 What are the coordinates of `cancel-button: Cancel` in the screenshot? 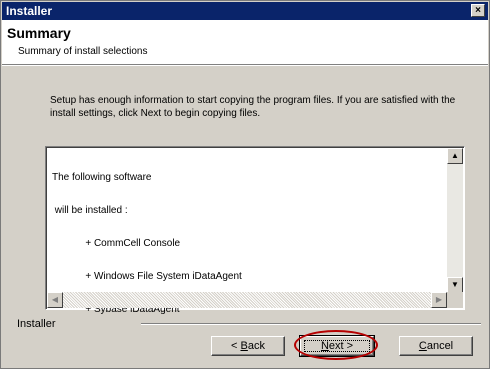 It's located at (436, 346).